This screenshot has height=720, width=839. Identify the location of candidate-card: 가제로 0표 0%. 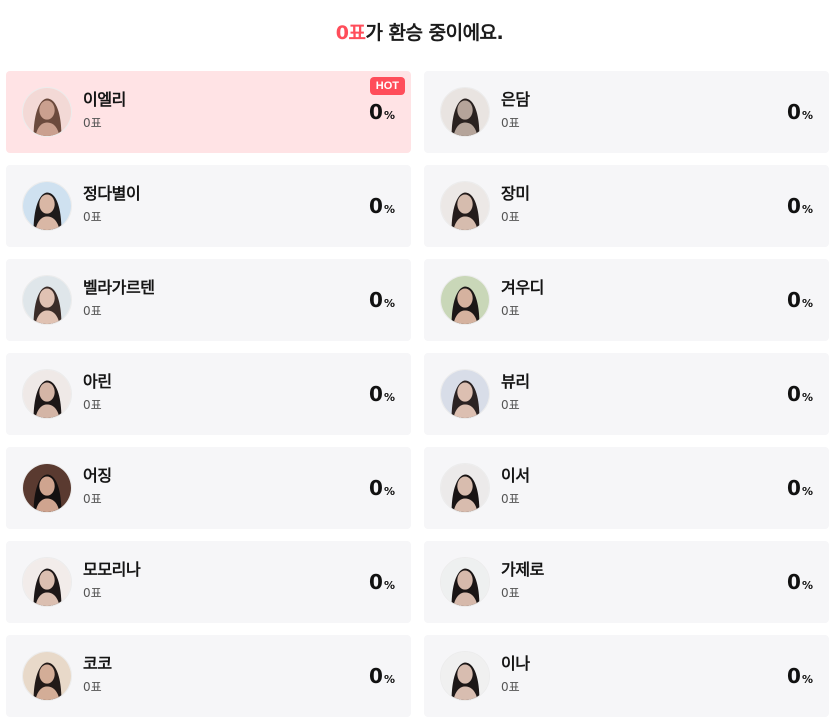
(626, 582).